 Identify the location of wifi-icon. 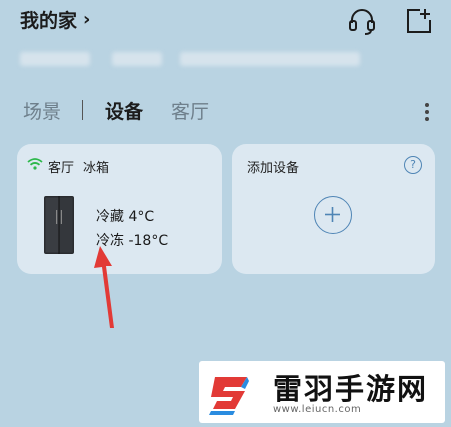
(35, 164).